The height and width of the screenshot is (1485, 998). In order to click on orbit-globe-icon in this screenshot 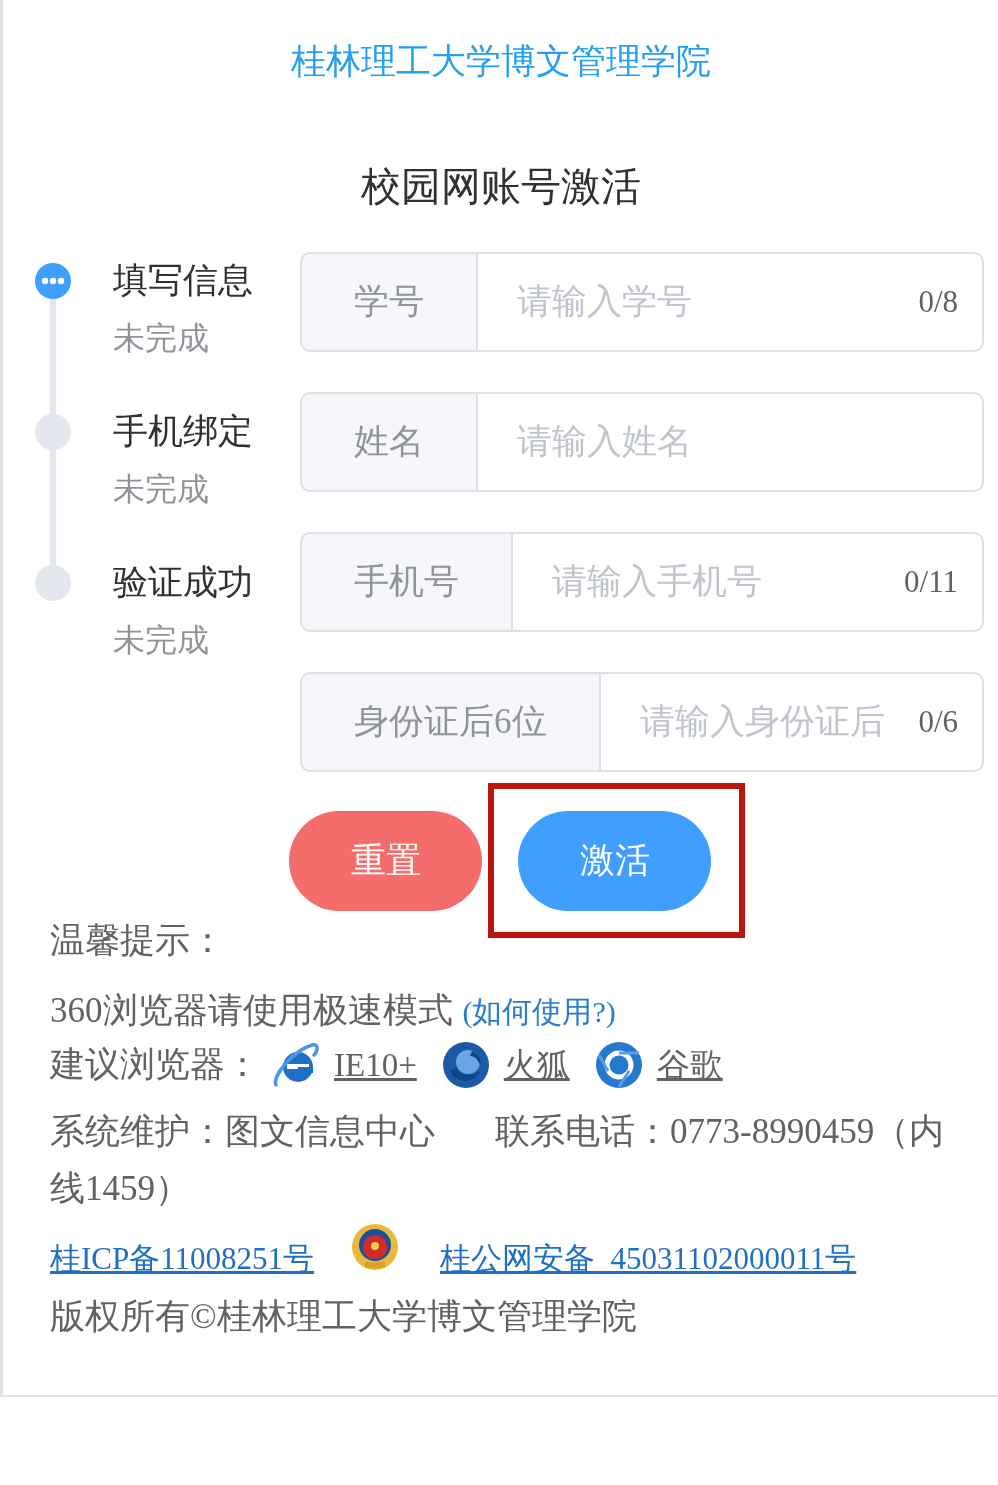, I will do `click(296, 1065)`.